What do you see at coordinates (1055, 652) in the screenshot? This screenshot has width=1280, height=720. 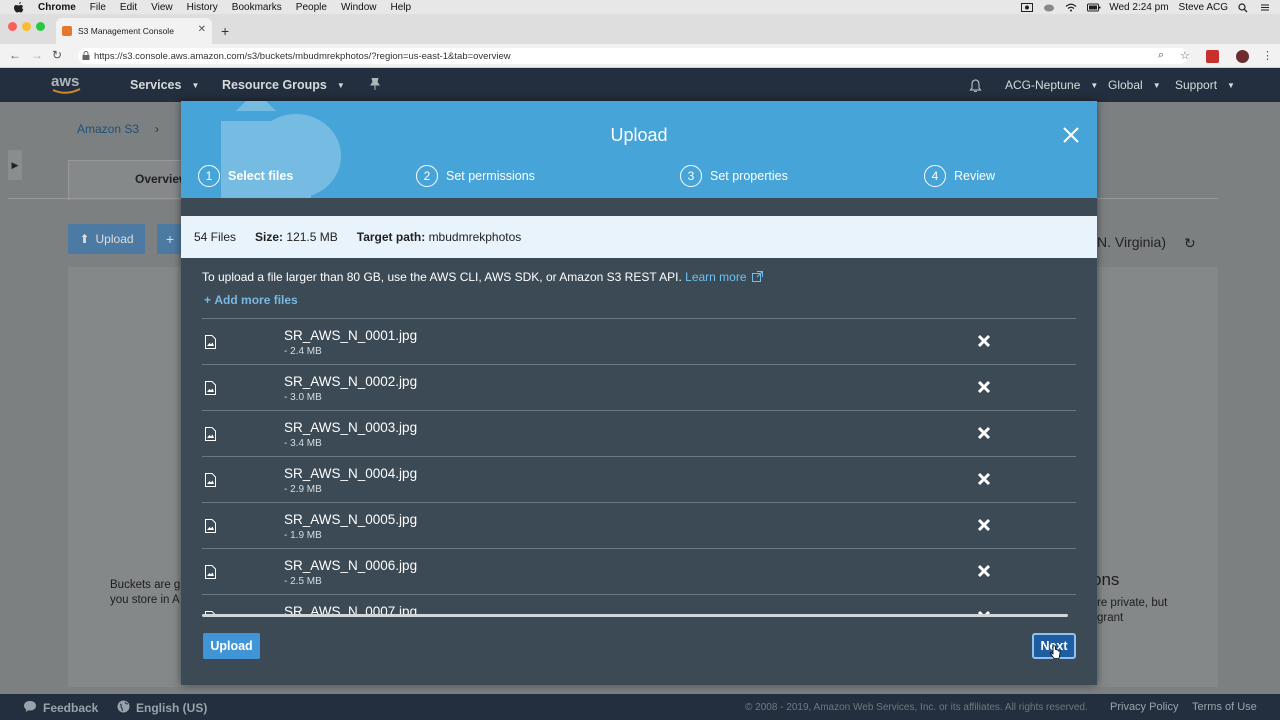 I see `mouse-cursor-icon` at bounding box center [1055, 652].